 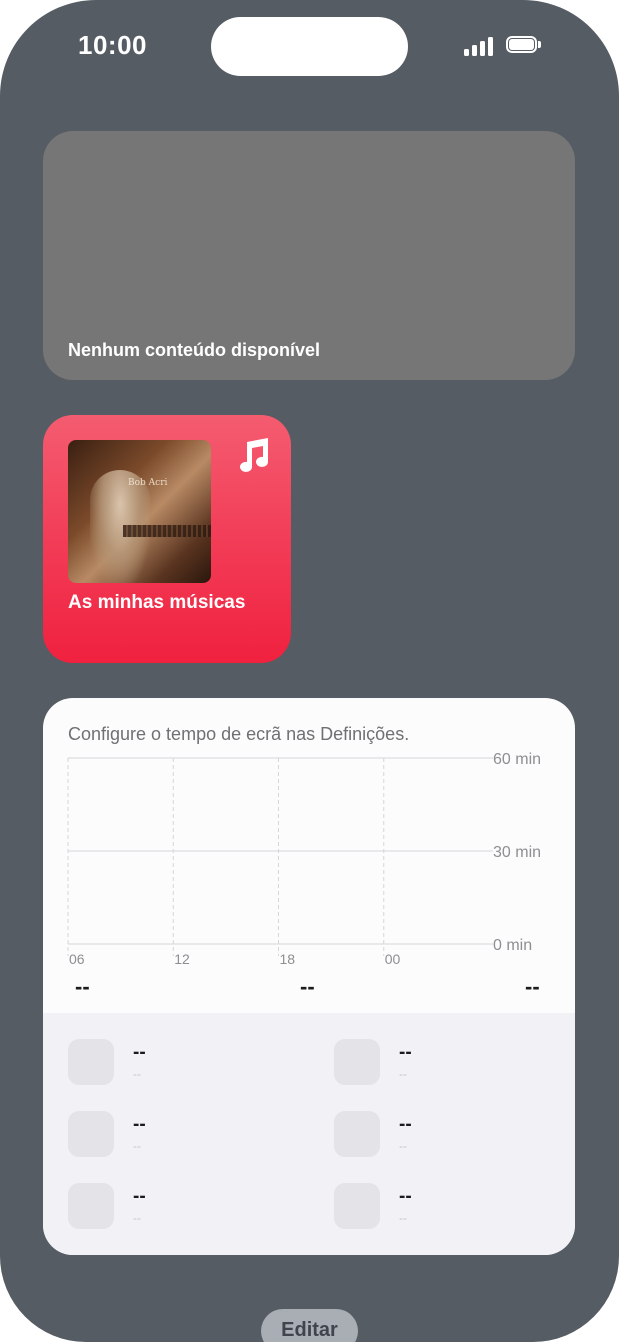 What do you see at coordinates (479, 46) in the screenshot?
I see `signal-icon` at bounding box center [479, 46].